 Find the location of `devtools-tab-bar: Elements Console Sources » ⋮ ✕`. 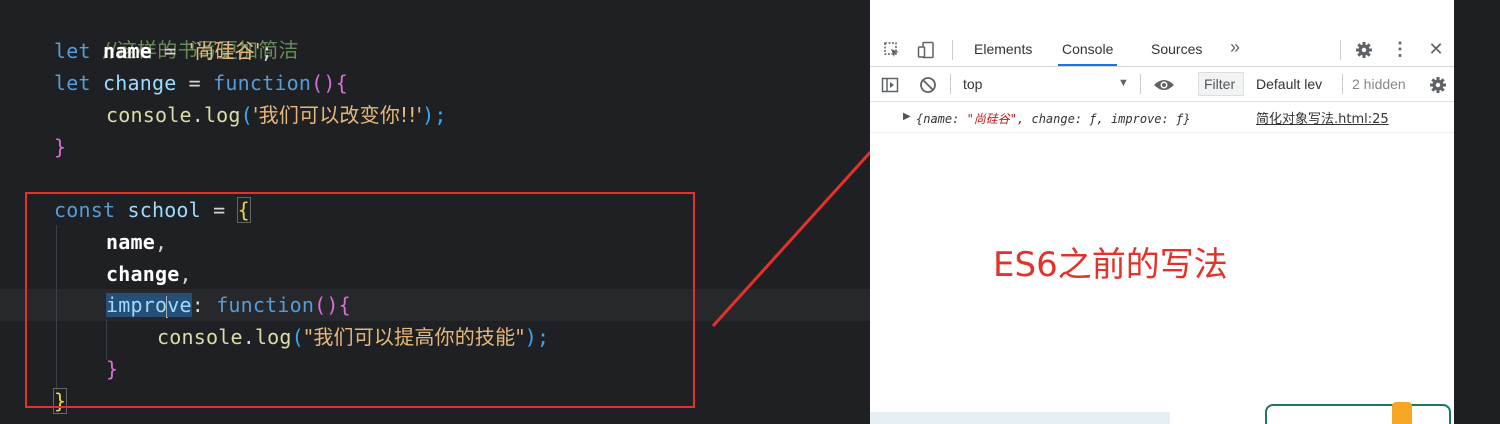

devtools-tab-bar: Elements Console Sources » ⋮ ✕ is located at coordinates (1162, 50).